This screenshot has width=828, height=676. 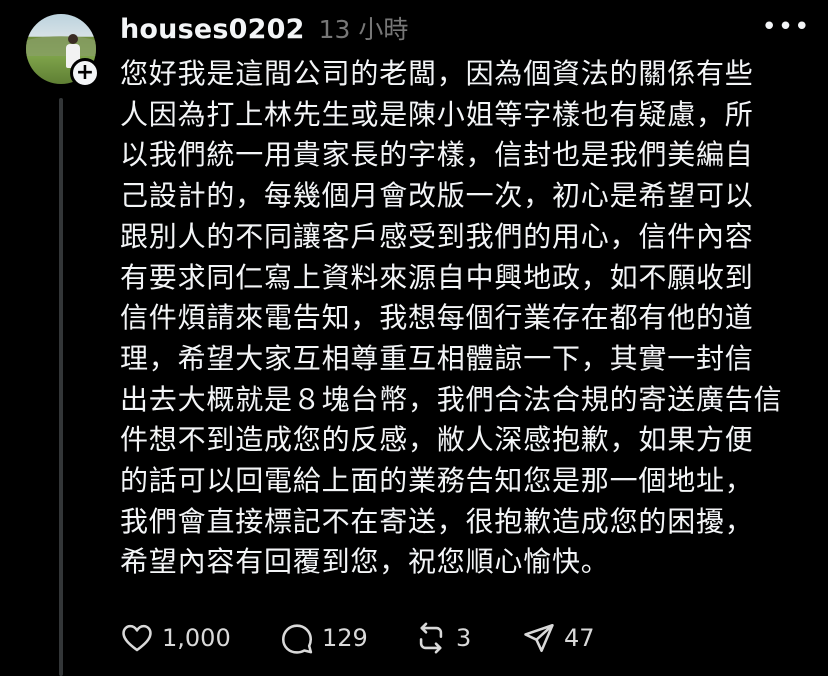 What do you see at coordinates (437, 318) in the screenshot?
I see `body-line: 信件煩請來電告知，我想每個行業存在都有他的道` at bounding box center [437, 318].